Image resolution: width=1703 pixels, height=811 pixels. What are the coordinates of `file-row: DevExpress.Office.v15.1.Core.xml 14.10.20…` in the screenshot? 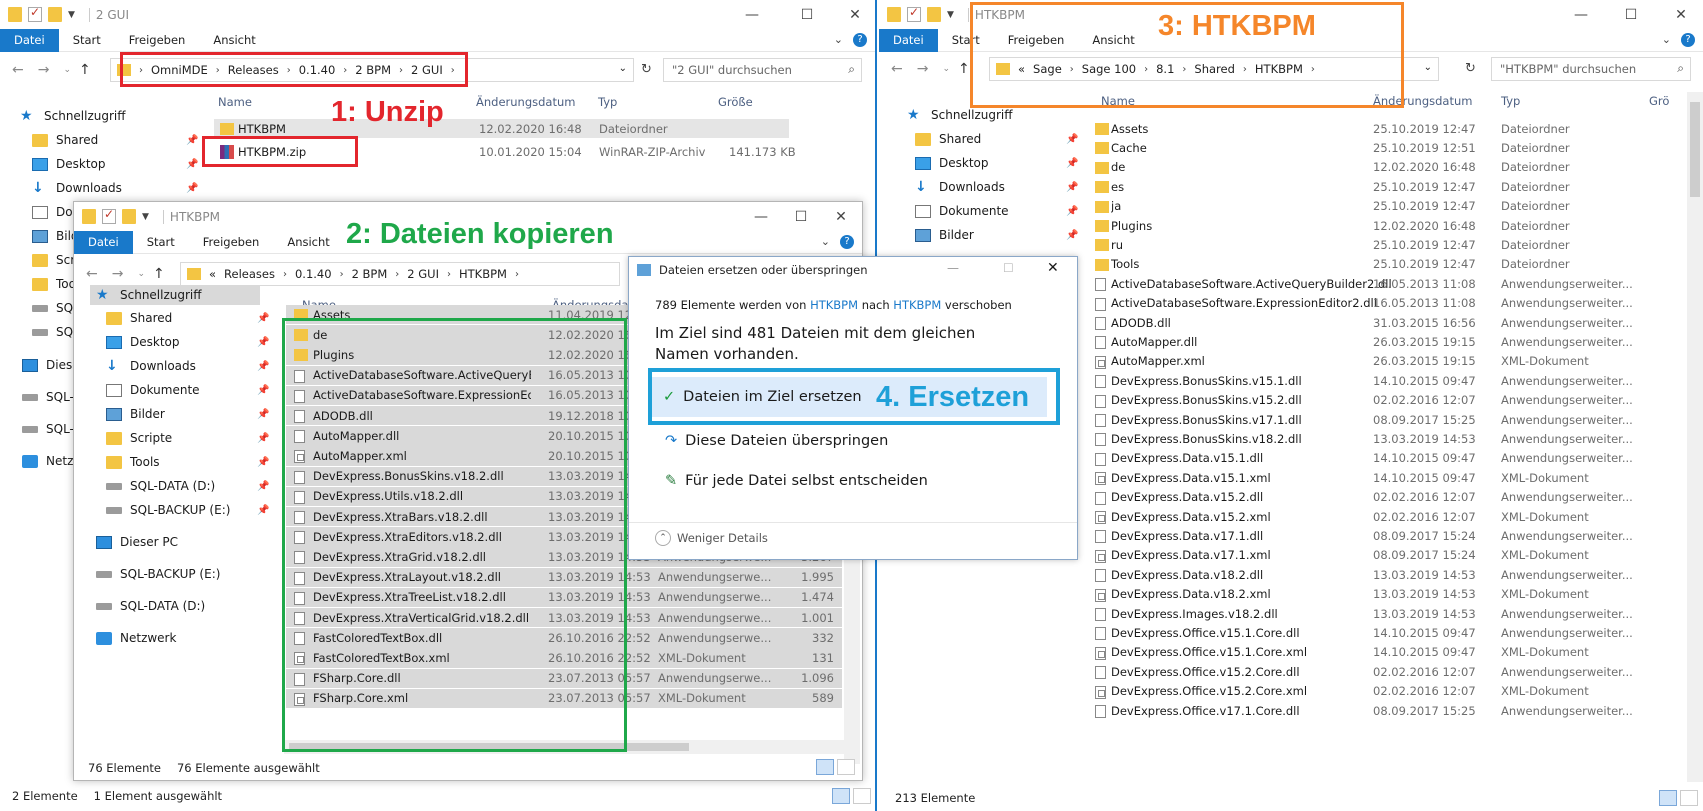 It's located at (1388, 652).